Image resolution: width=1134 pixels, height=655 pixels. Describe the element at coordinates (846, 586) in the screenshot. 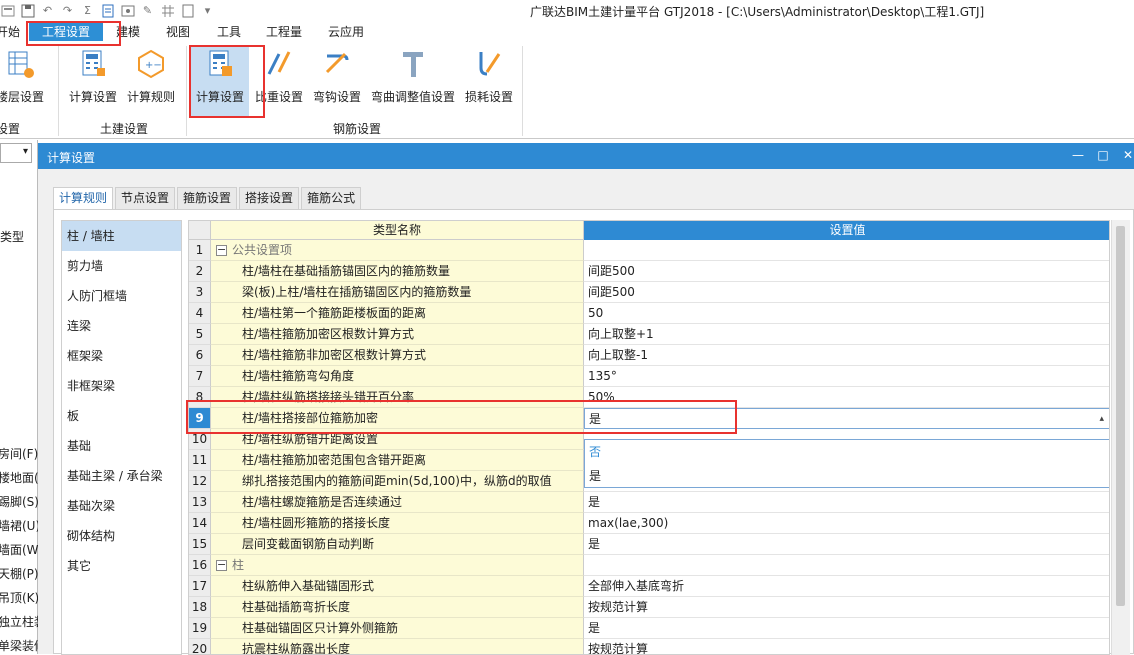

I see `value-cell: 全部伸入基底弯折` at that location.